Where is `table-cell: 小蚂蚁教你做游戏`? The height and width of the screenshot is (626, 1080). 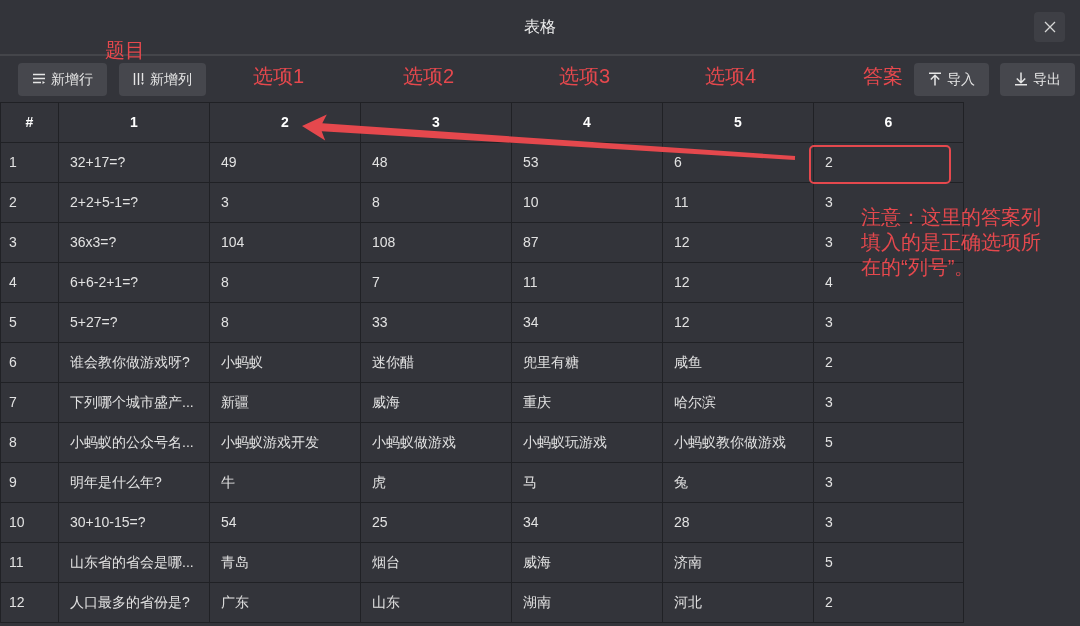
table-cell: 小蚂蚁教你做游戏 is located at coordinates (738, 442).